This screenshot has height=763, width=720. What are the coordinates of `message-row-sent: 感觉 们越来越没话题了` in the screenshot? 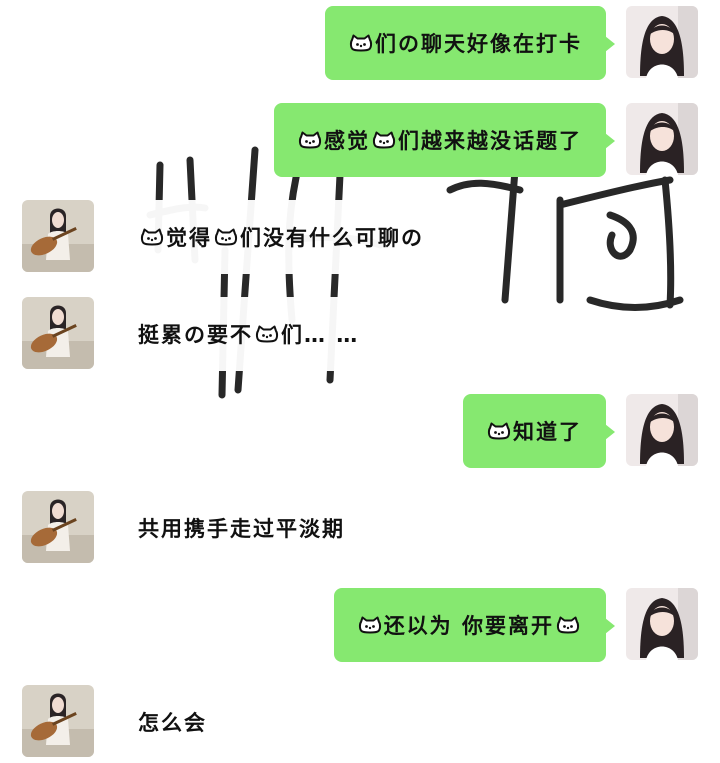 It's located at (360, 140).